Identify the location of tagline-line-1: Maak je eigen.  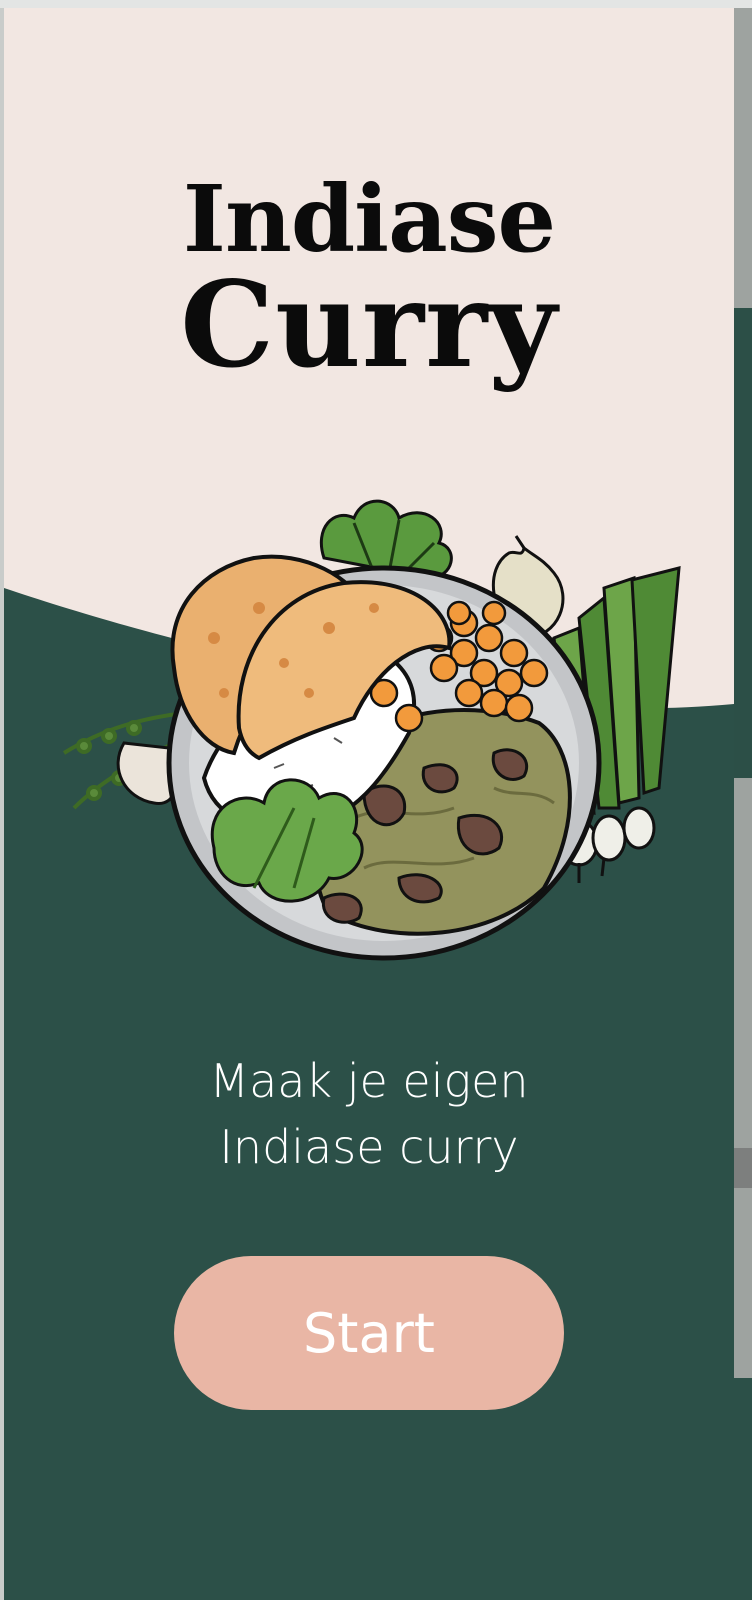
(369, 1081).